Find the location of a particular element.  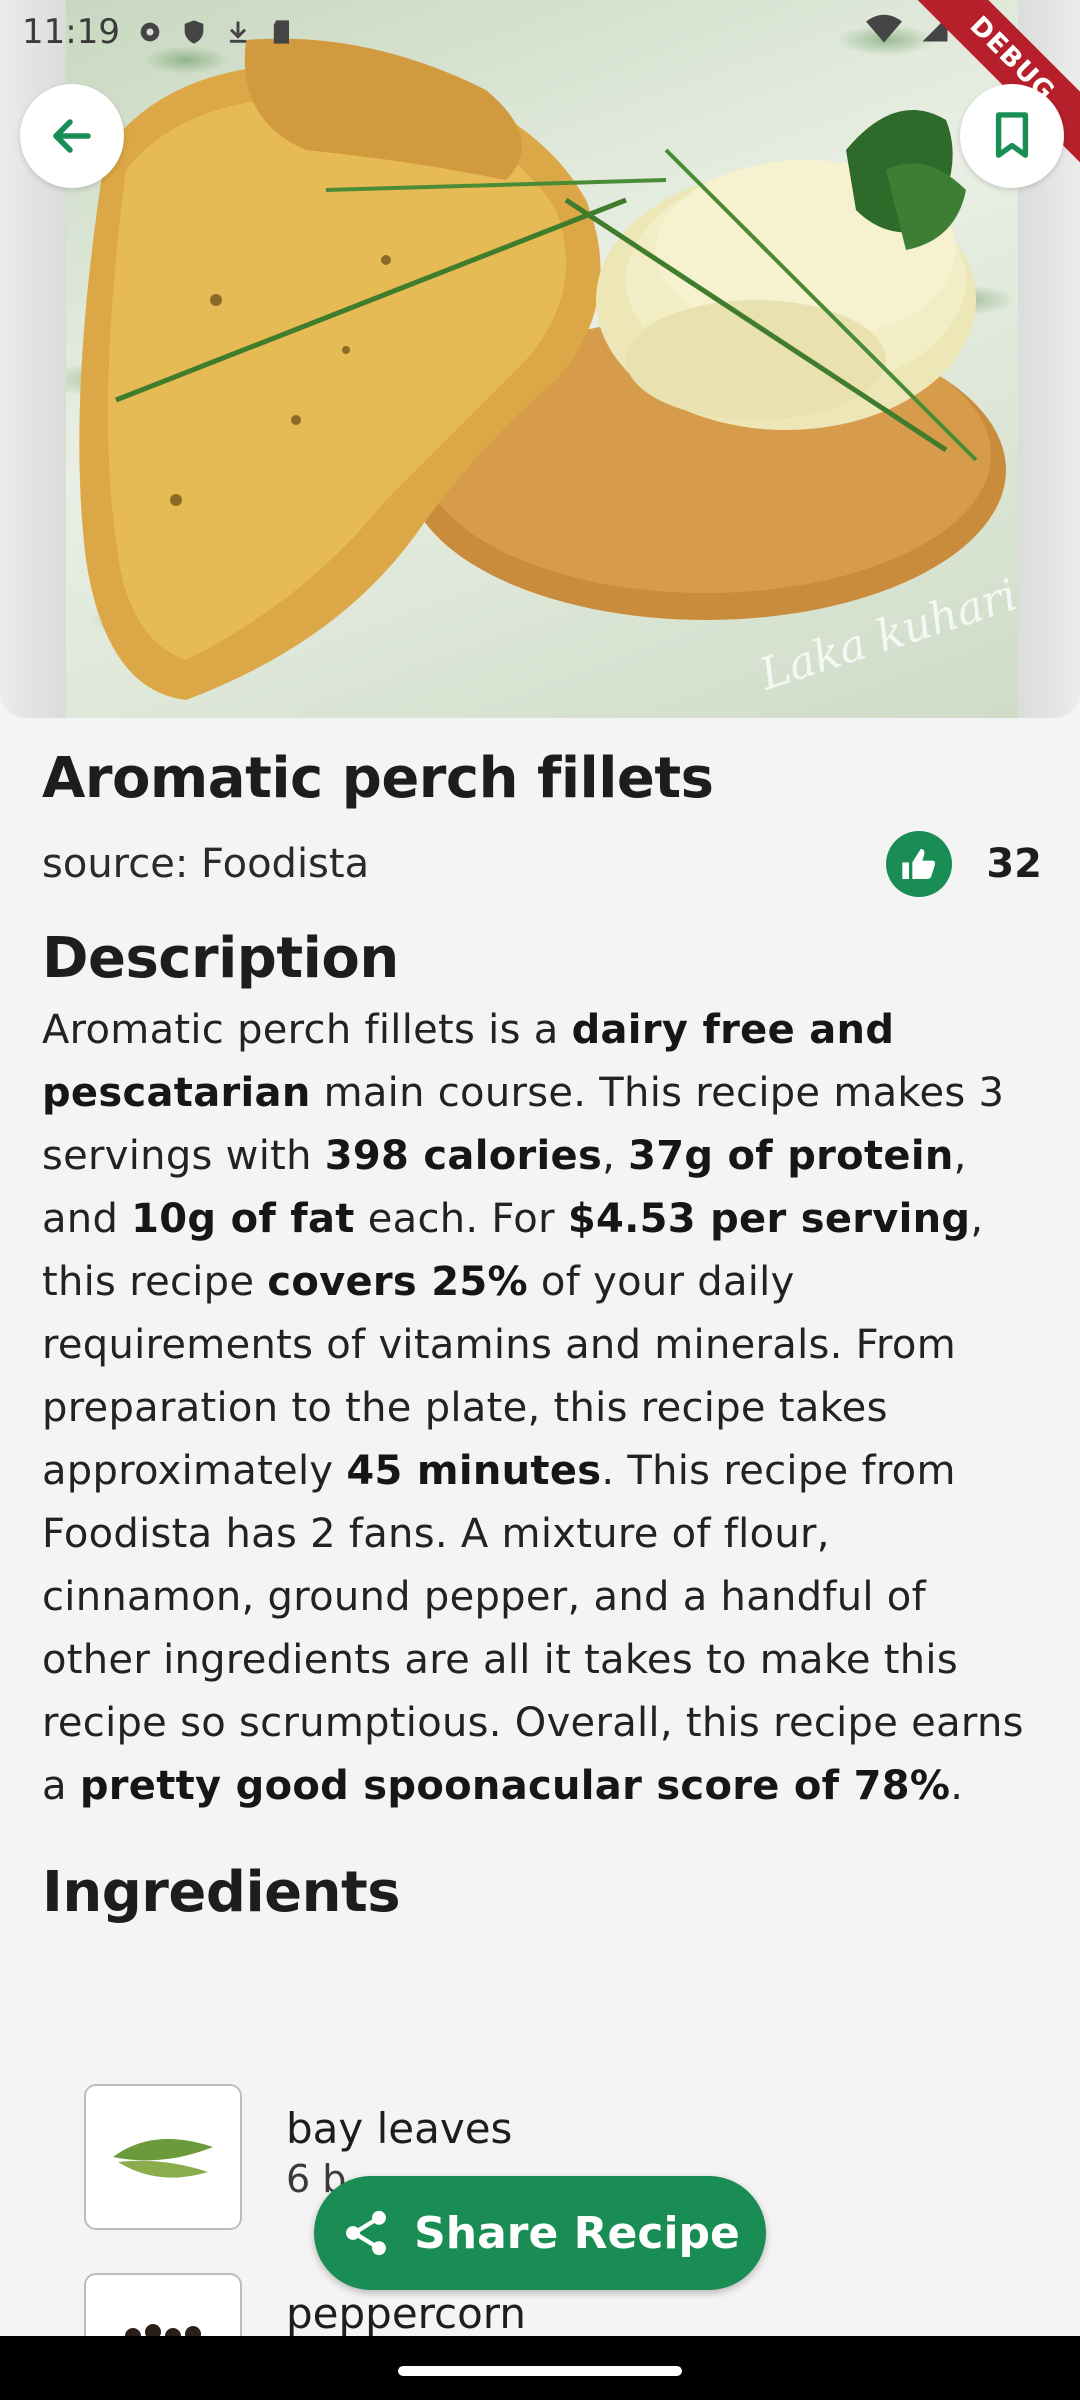

ingredient-text: peppercorn is located at coordinates (406, 2315).